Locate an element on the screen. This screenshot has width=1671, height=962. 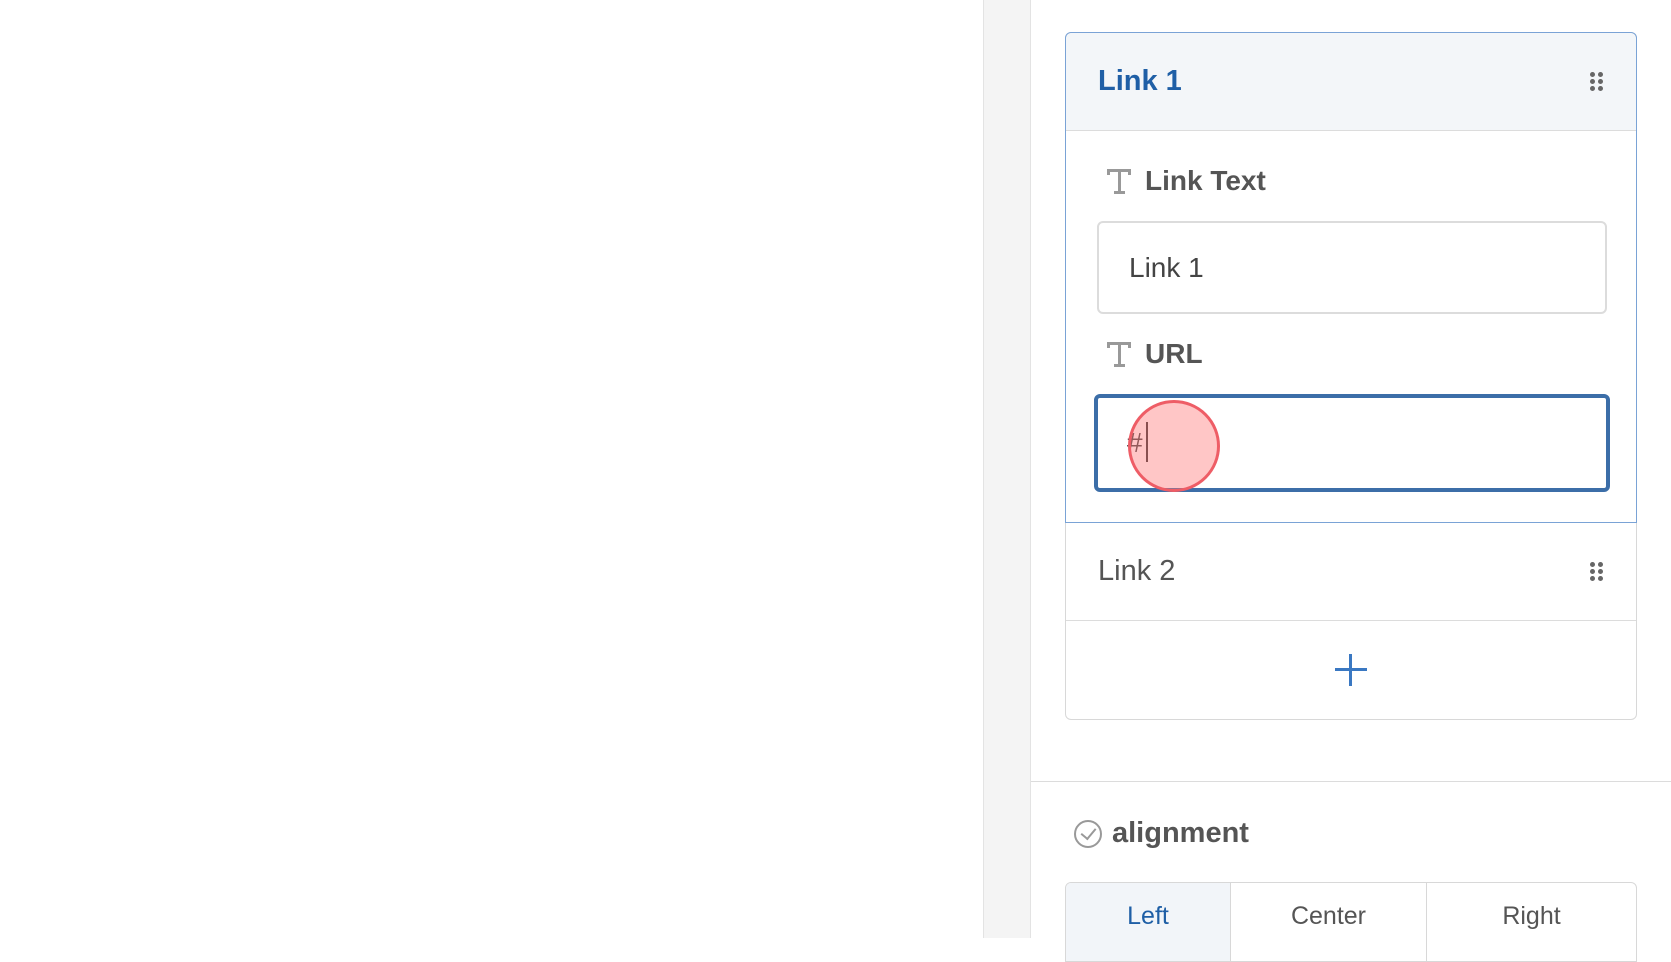
text-caret is located at coordinates (1147, 442).